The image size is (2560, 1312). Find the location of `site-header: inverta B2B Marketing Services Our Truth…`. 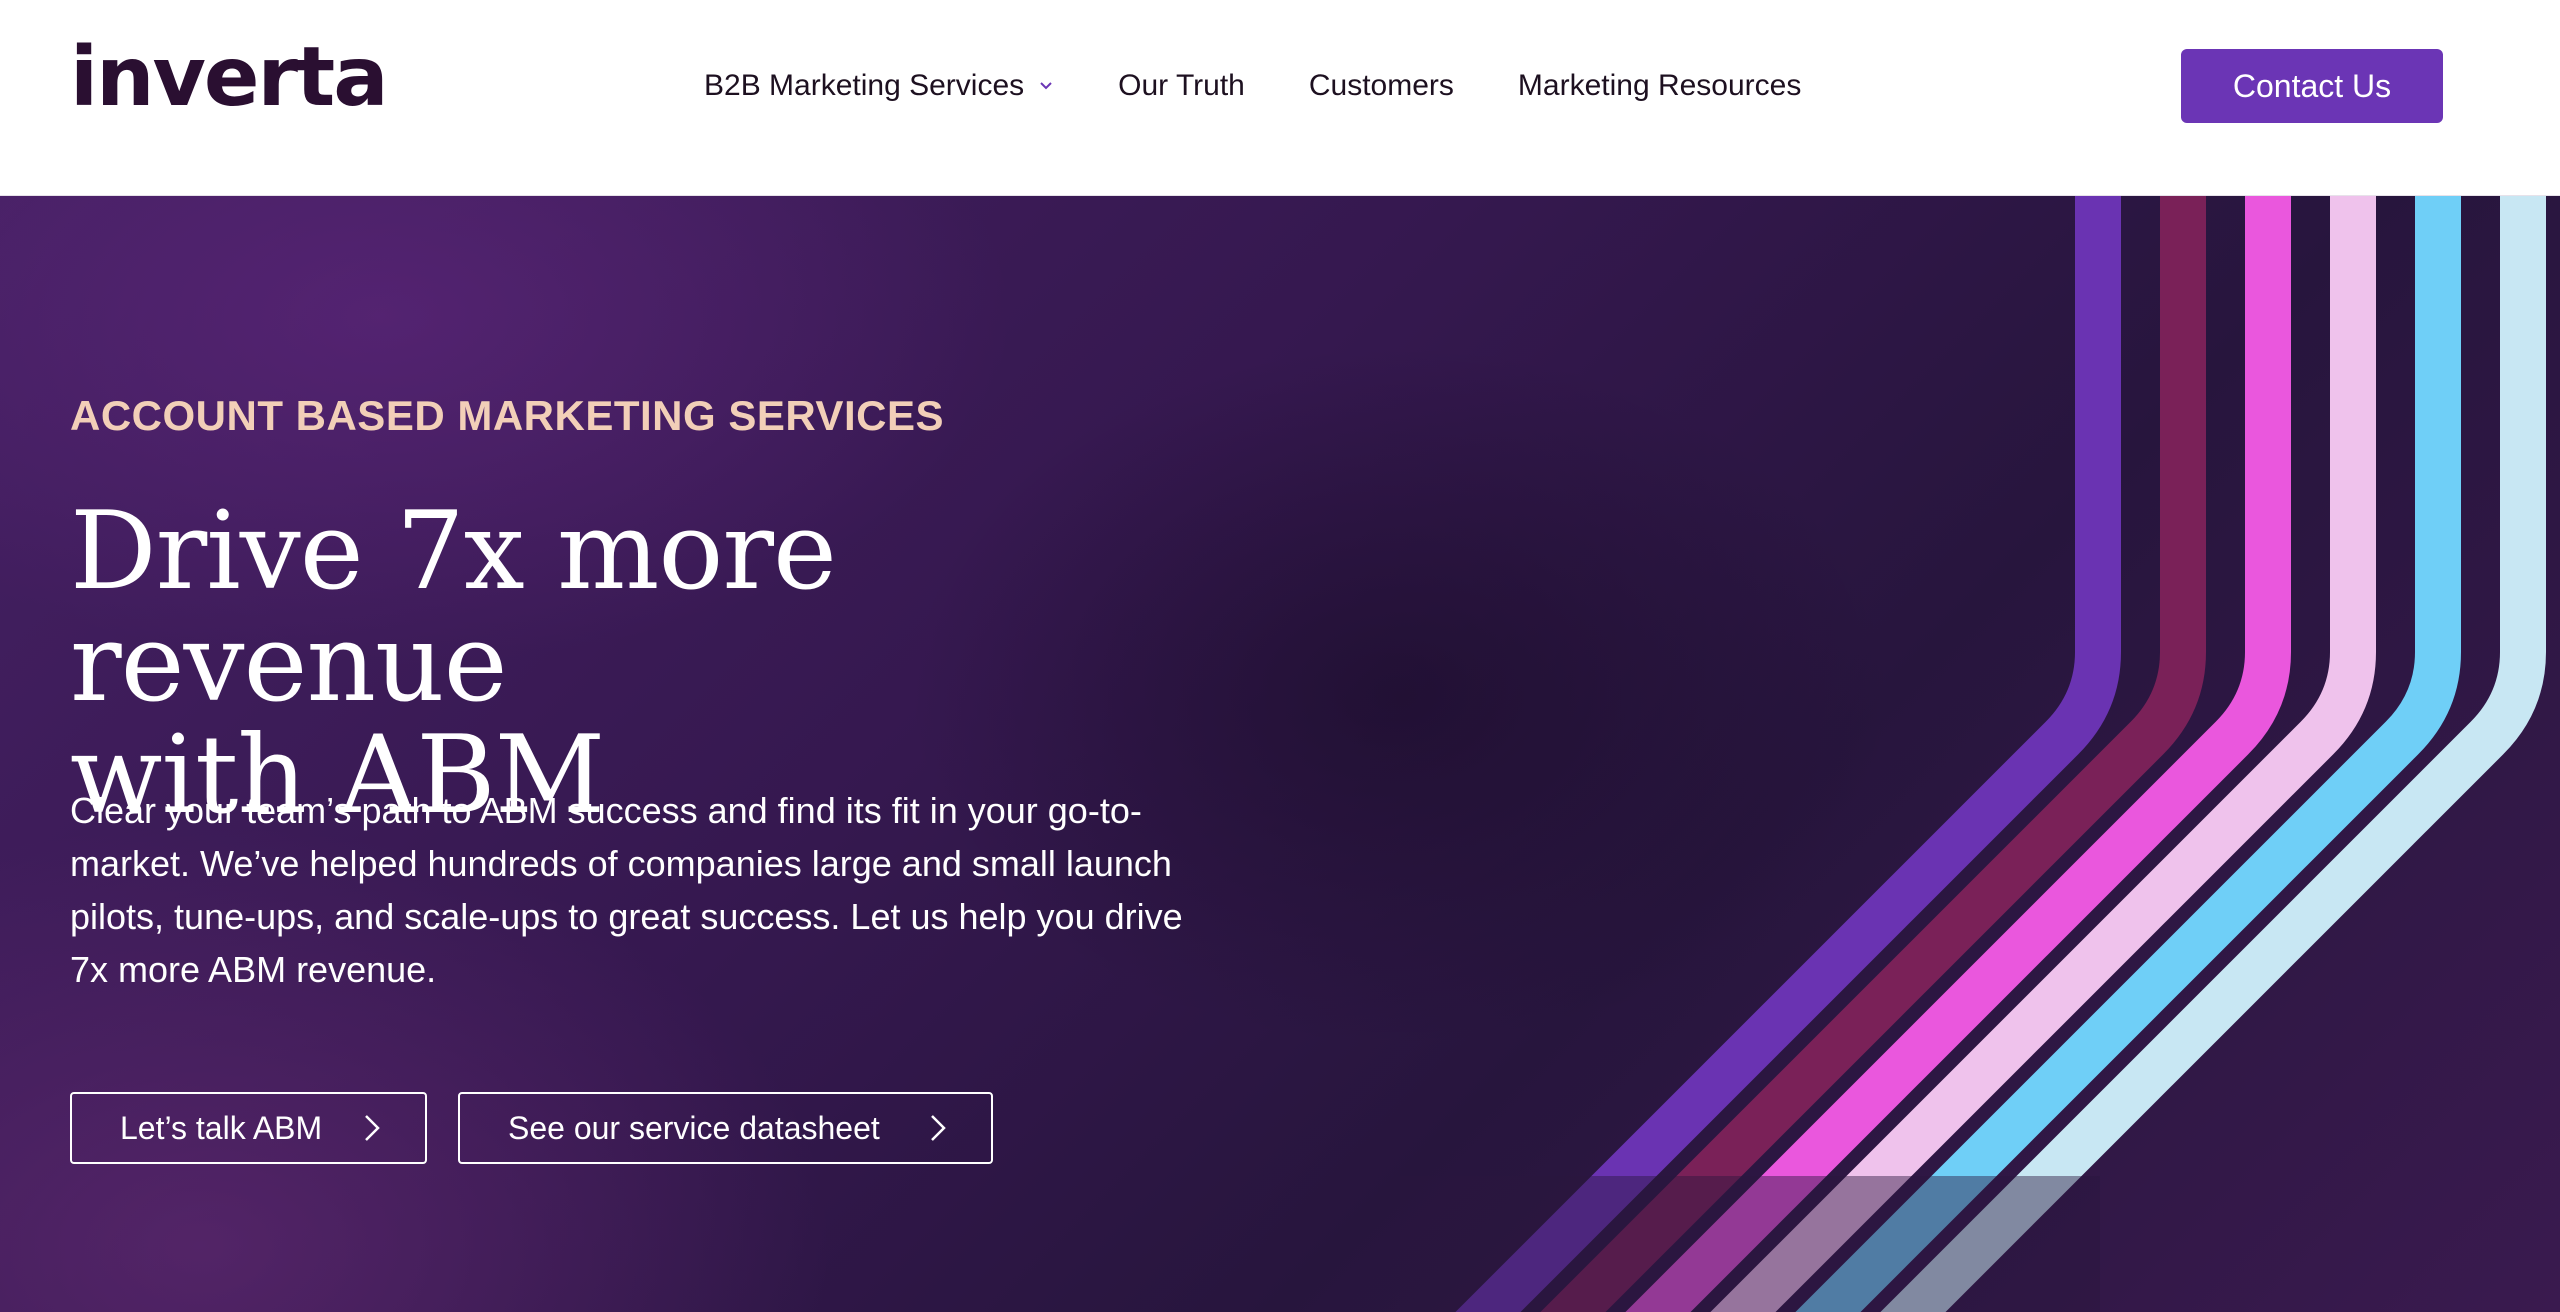

site-header: inverta B2B Marketing Services Our Truth… is located at coordinates (1280, 98).